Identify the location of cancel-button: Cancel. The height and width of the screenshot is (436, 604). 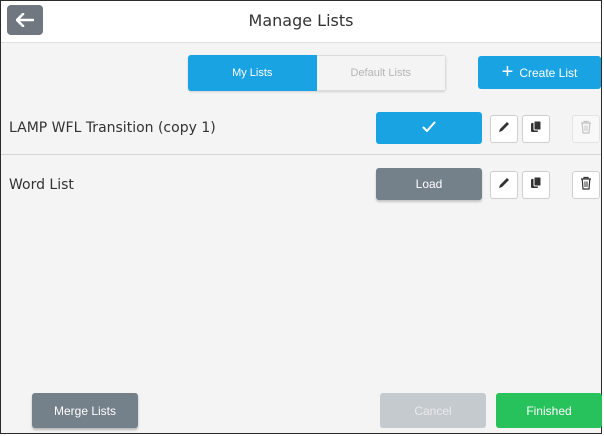
(433, 410).